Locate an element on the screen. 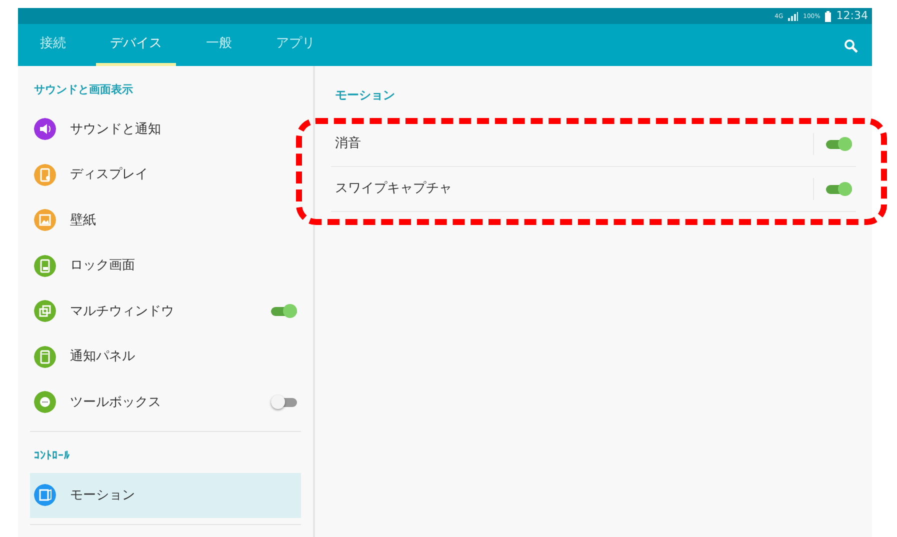 The width and height of the screenshot is (897, 537). signal-icon is located at coordinates (793, 16).